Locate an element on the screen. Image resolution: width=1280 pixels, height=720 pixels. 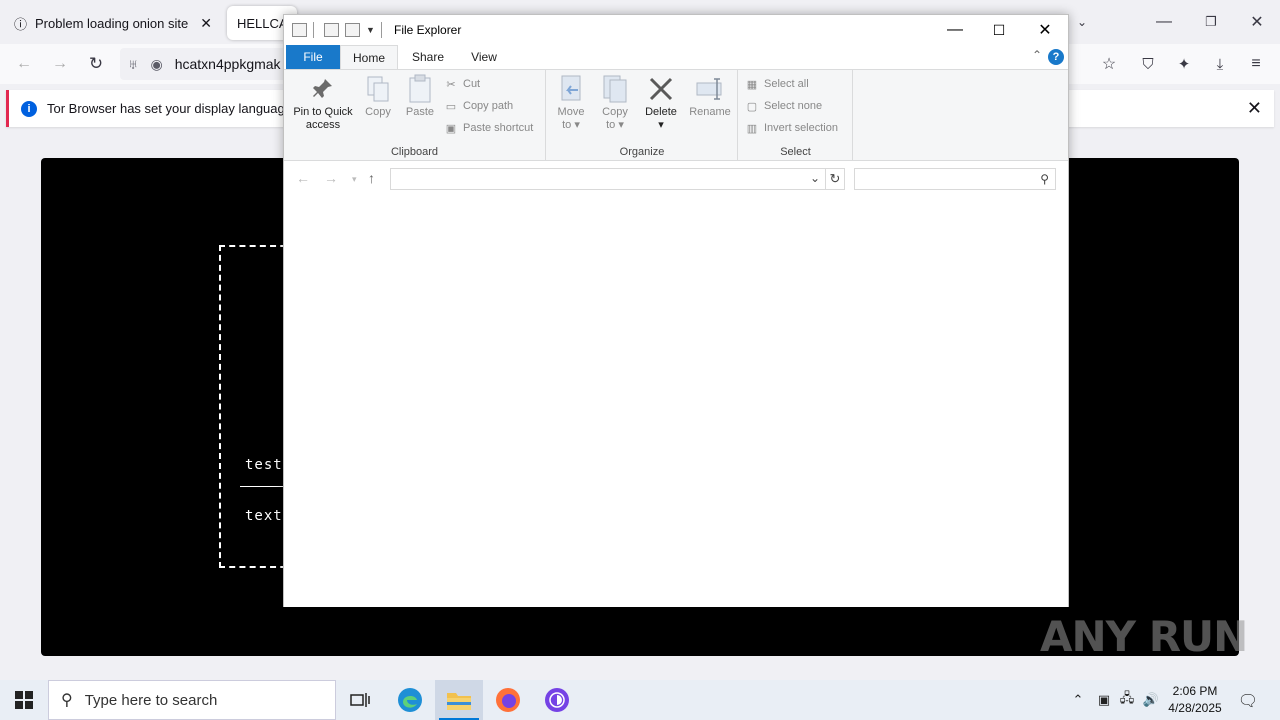
rename-button: Rename is located at coordinates (710, 96).